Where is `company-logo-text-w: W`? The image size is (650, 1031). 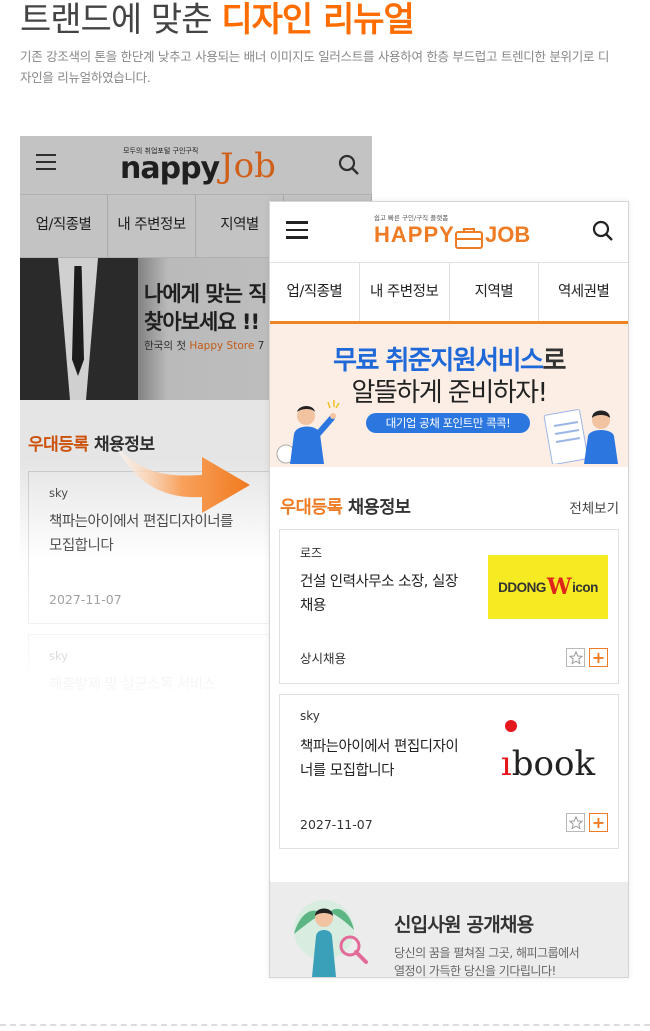 company-logo-text-w: W is located at coordinates (559, 587).